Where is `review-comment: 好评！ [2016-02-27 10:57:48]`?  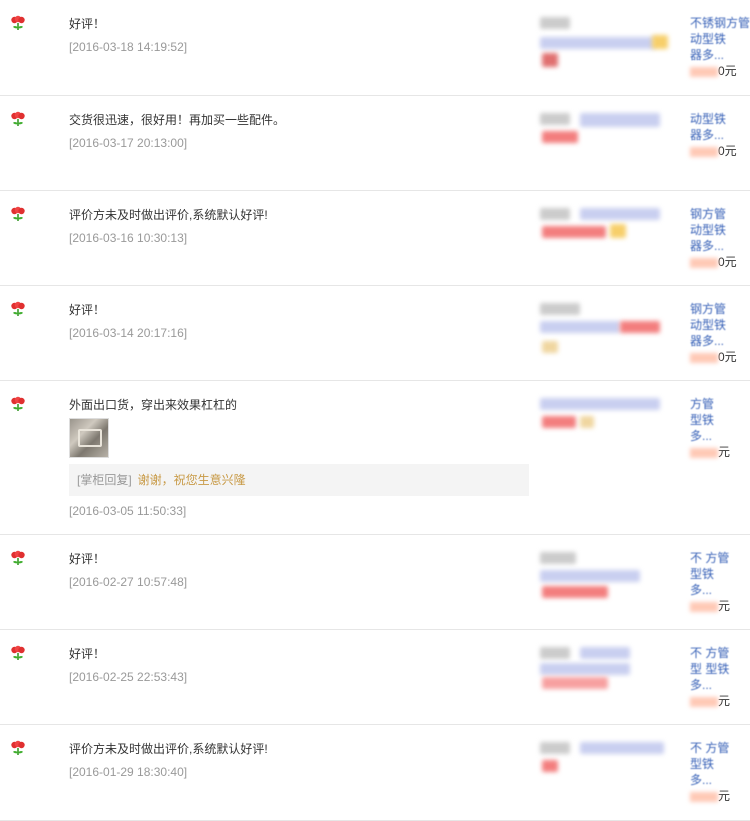
review-comment: 好评！ [2016-02-27 10:57:48] is located at coordinates (299, 570).